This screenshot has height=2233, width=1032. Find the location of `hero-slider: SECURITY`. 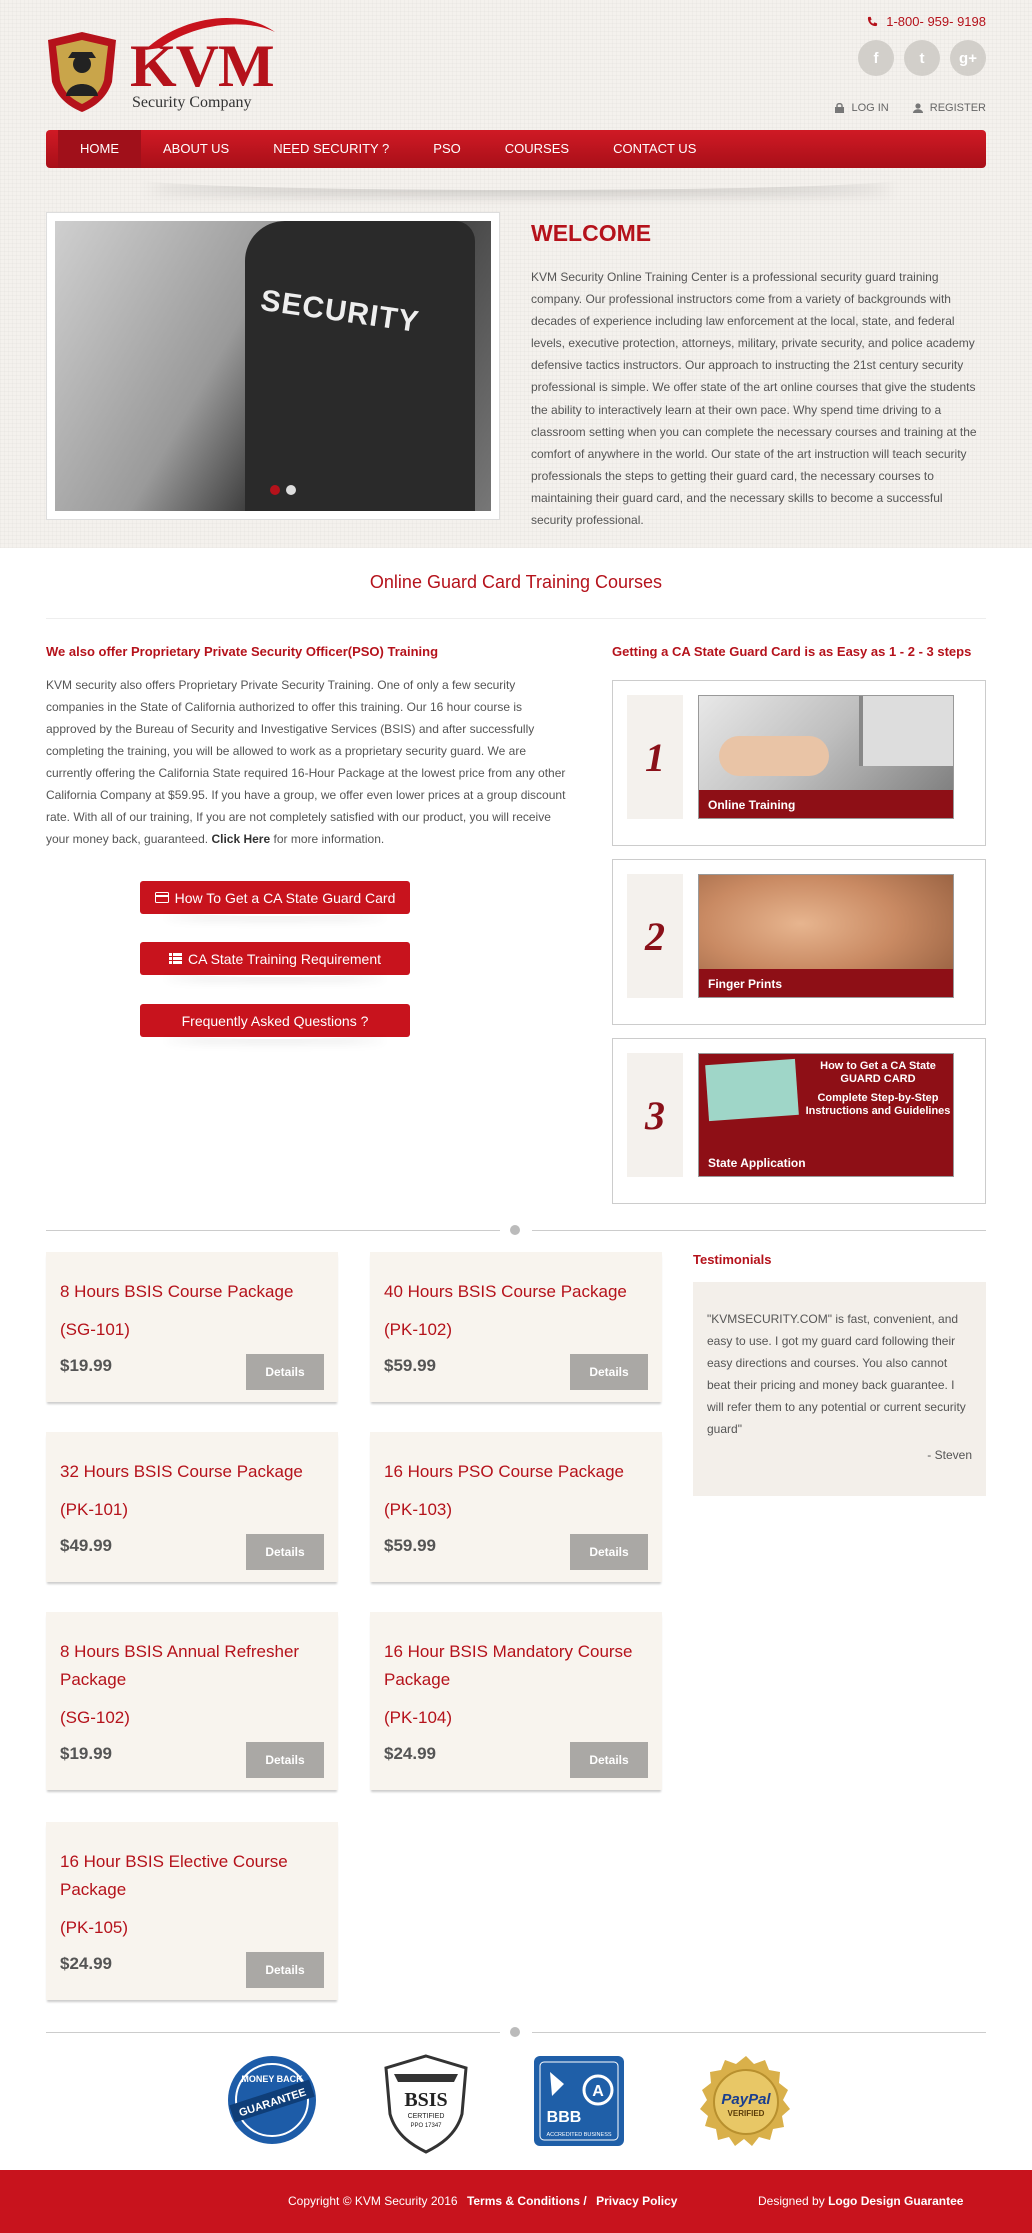

hero-slider: SECURITY is located at coordinates (273, 366).